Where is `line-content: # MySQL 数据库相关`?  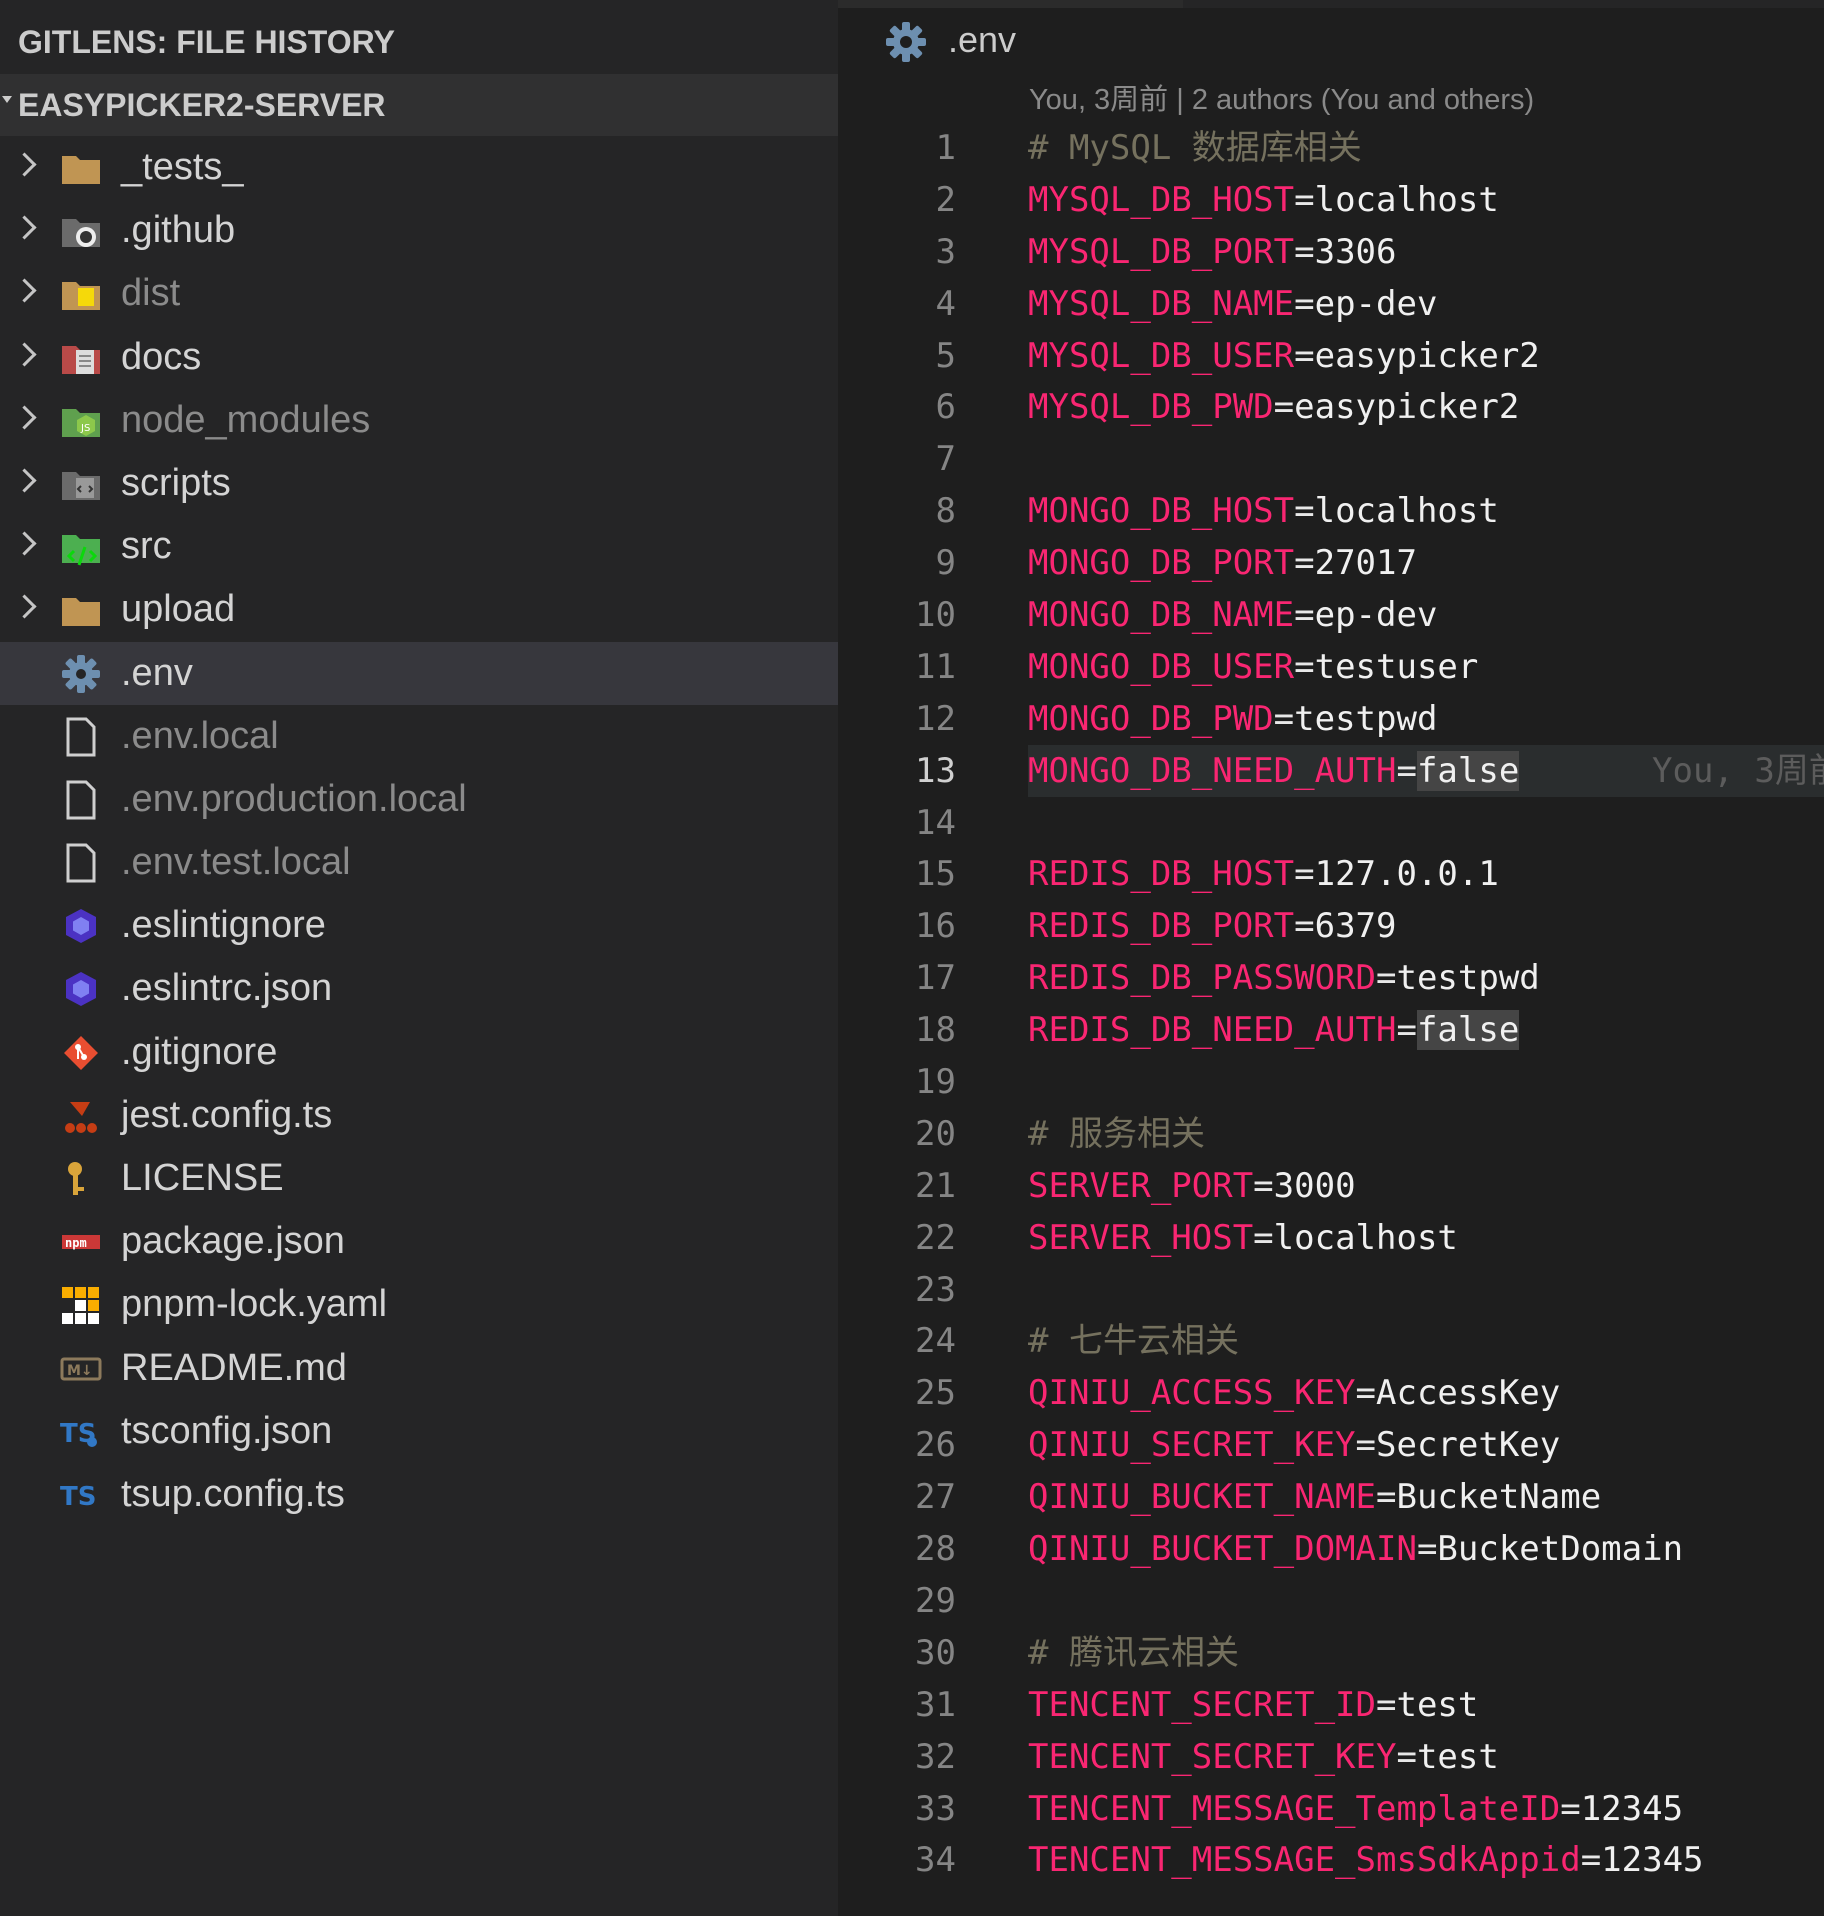
line-content: # MySQL 数据库相关 is located at coordinates (1195, 148).